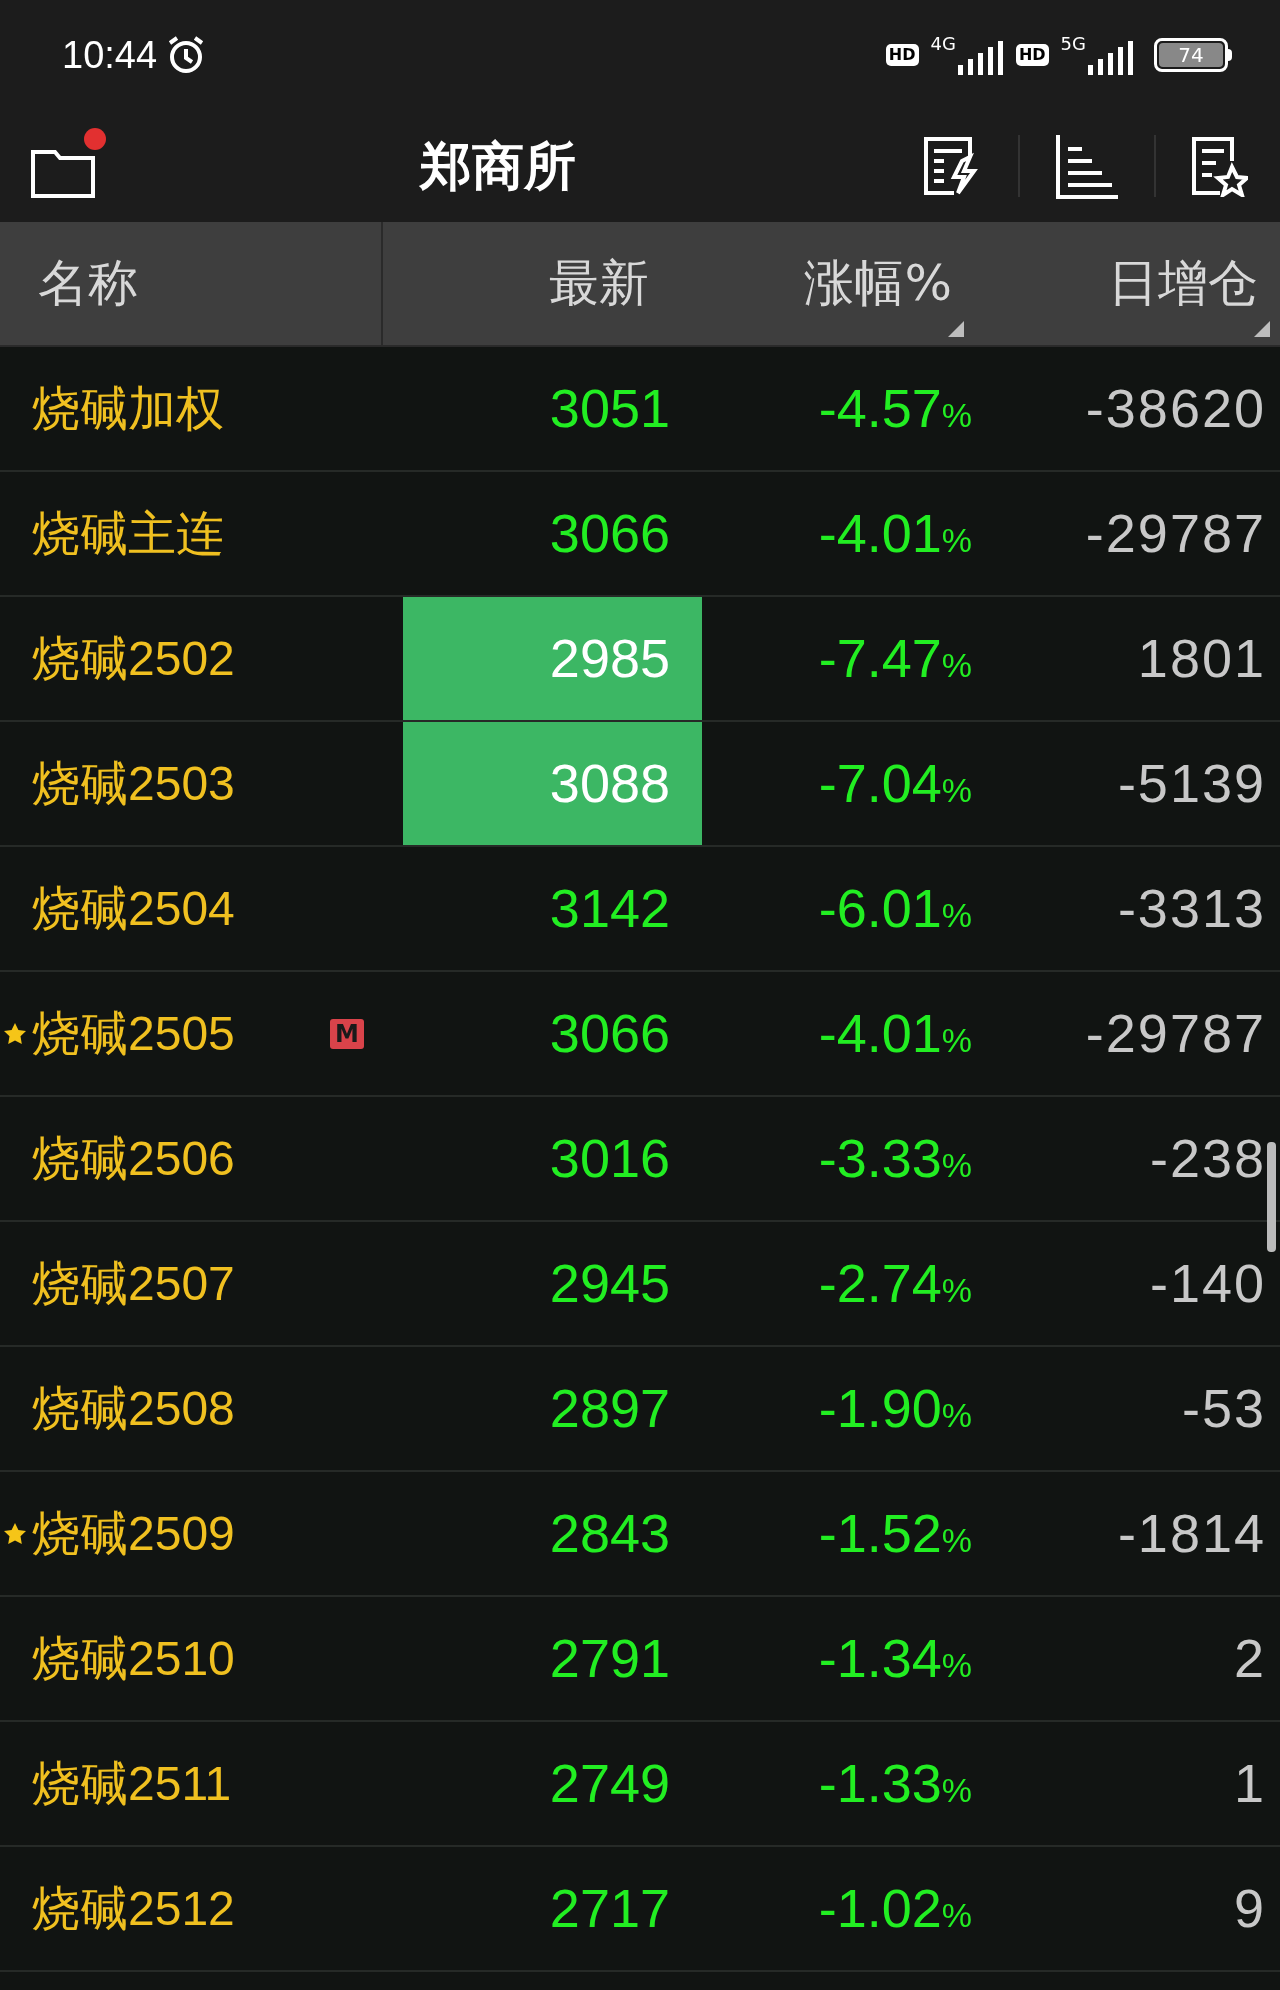  I want to click on network-label: 4G, so click(943, 44).